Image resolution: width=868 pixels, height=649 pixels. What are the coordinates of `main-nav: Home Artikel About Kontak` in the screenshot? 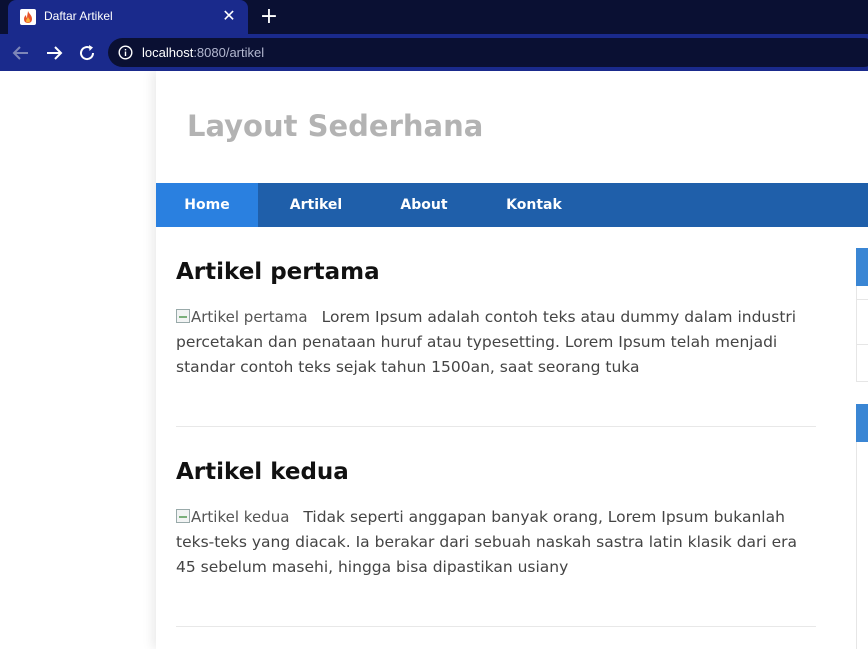 It's located at (512, 205).